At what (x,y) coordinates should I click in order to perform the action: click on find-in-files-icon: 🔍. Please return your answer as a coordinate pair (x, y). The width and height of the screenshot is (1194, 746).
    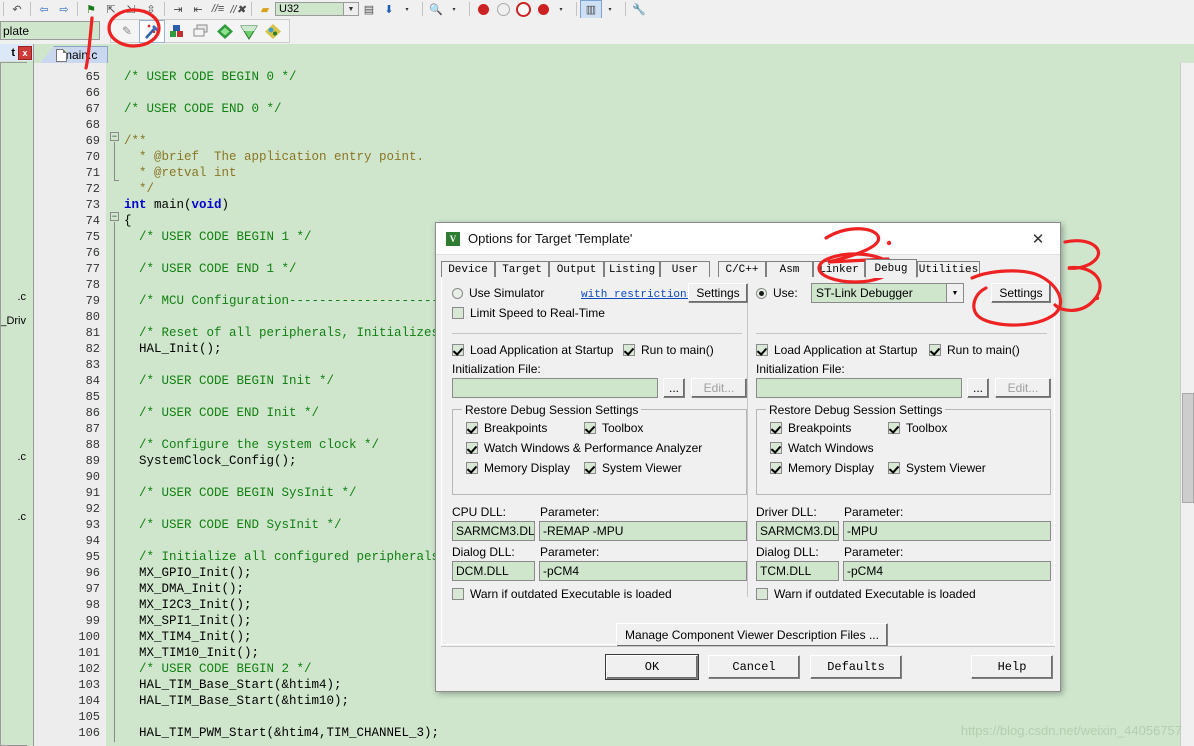
    Looking at the image, I should click on (436, 9).